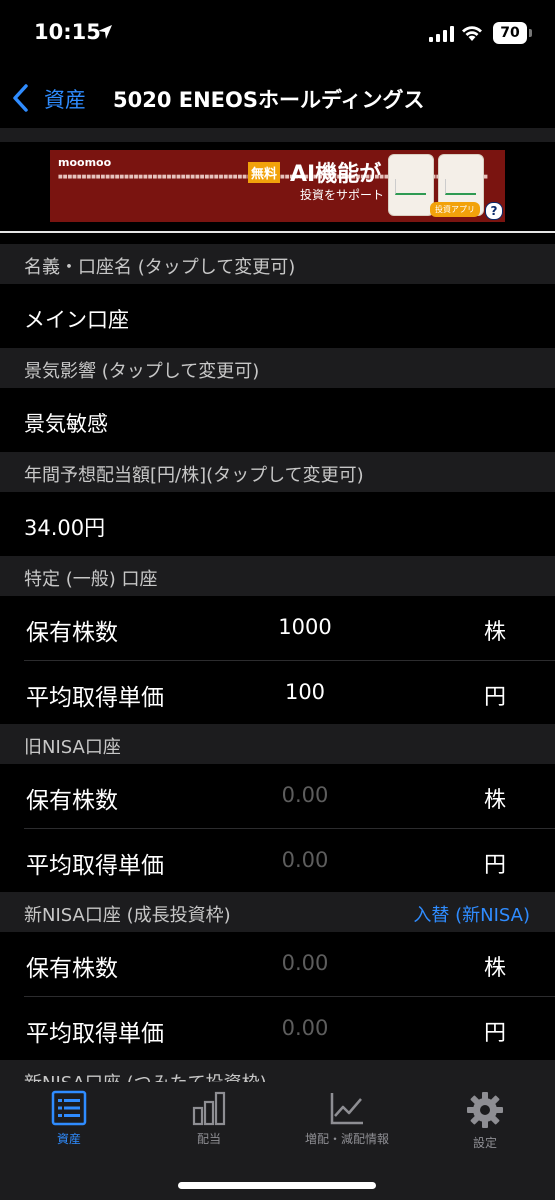 The height and width of the screenshot is (1200, 555). What do you see at coordinates (277, 1185) in the screenshot?
I see `home-indicator` at bounding box center [277, 1185].